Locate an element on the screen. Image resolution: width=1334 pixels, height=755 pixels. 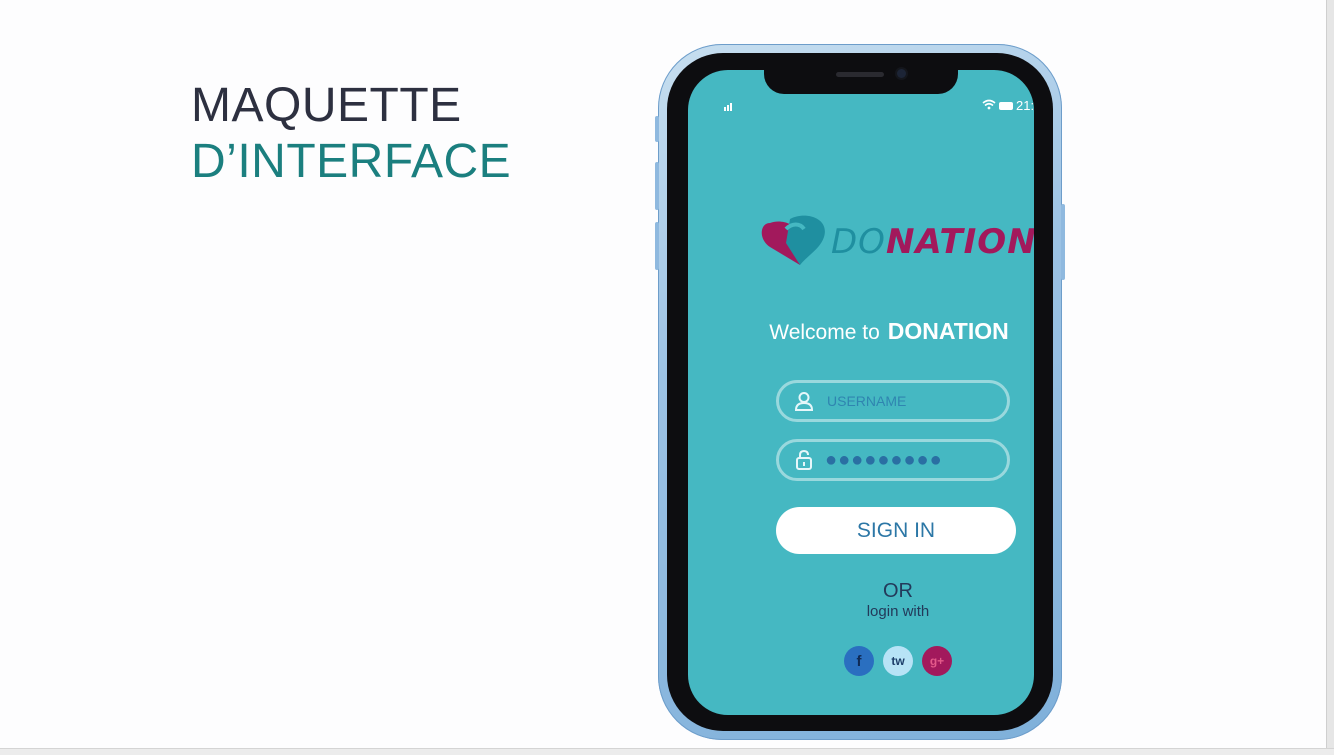
title-line-2: D’INTERFACE is located at coordinates (351, 161).